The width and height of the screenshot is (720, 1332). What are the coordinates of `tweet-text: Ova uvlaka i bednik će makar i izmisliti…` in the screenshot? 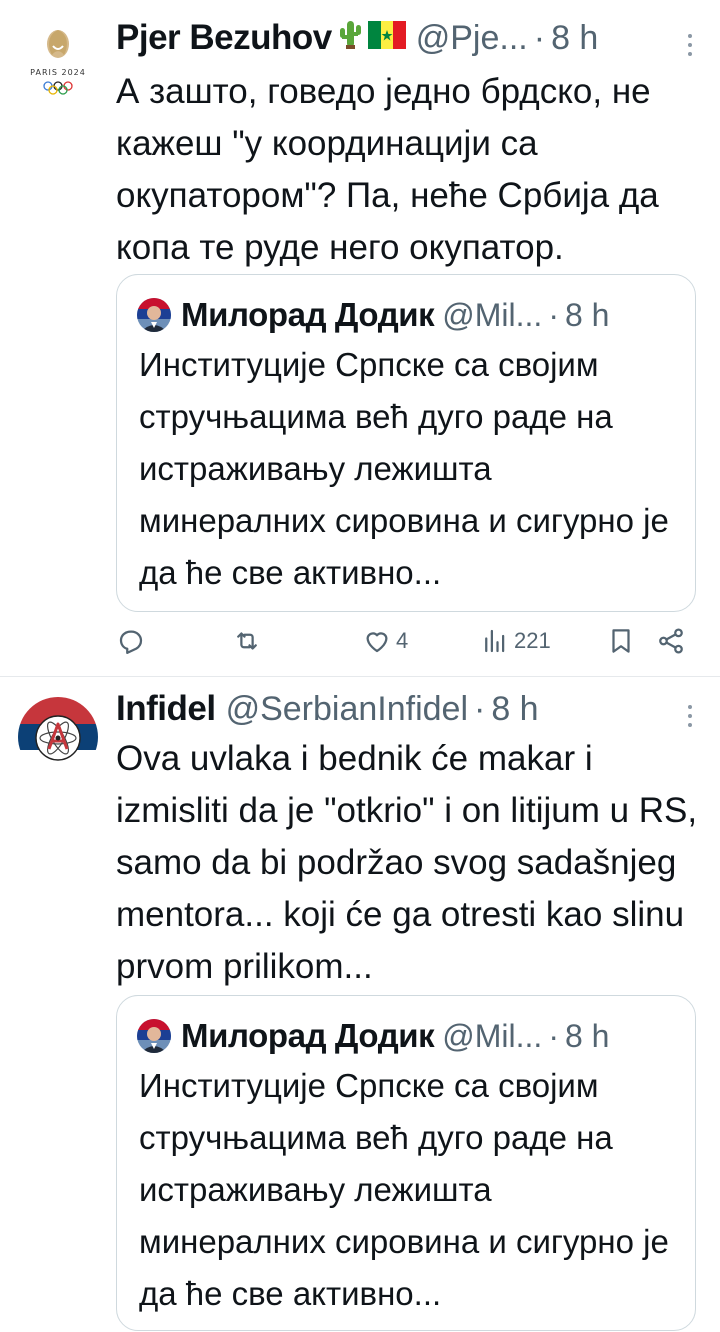 It's located at (407, 862).